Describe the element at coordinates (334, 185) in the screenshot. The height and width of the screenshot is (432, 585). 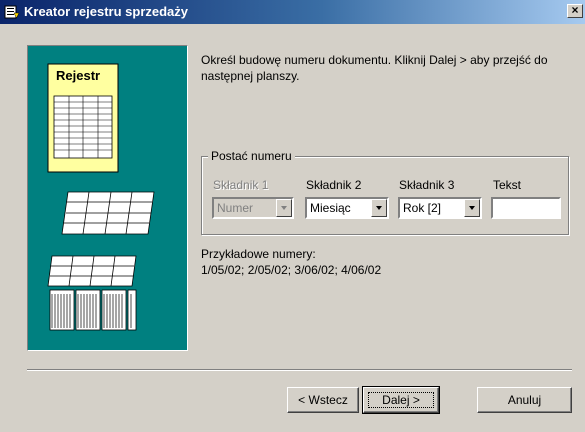
I see `component2-label: Składnik 2` at that location.